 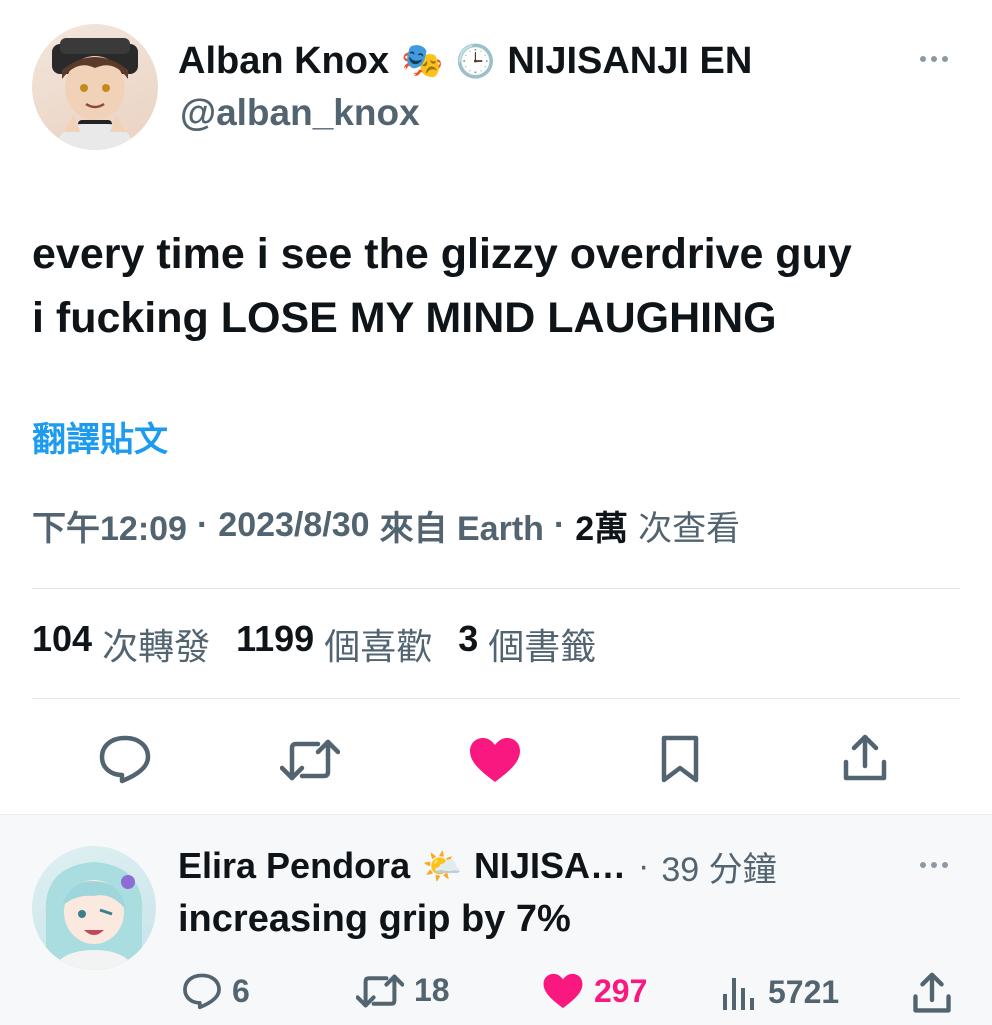 What do you see at coordinates (542, 646) in the screenshot?
I see `bookmarks-label: 個書籤` at bounding box center [542, 646].